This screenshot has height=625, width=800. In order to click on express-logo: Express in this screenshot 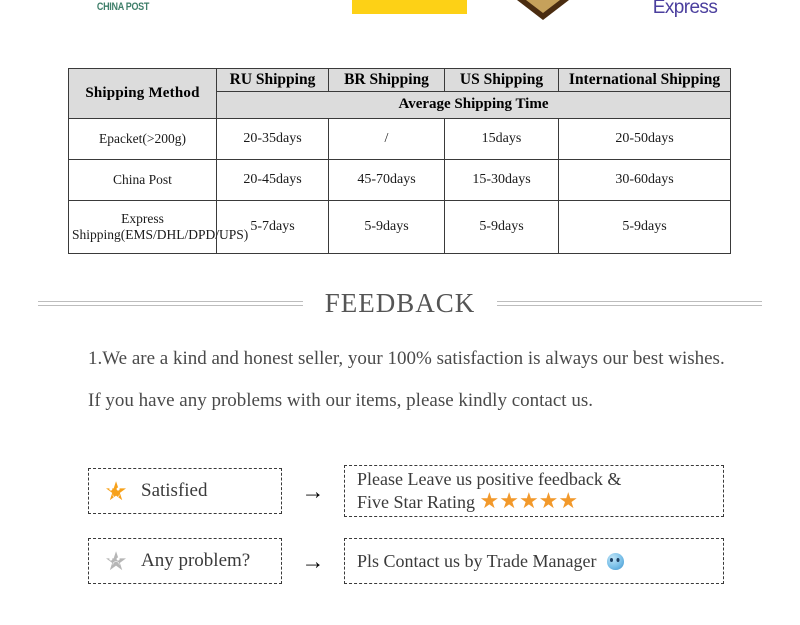, I will do `click(685, 9)`.